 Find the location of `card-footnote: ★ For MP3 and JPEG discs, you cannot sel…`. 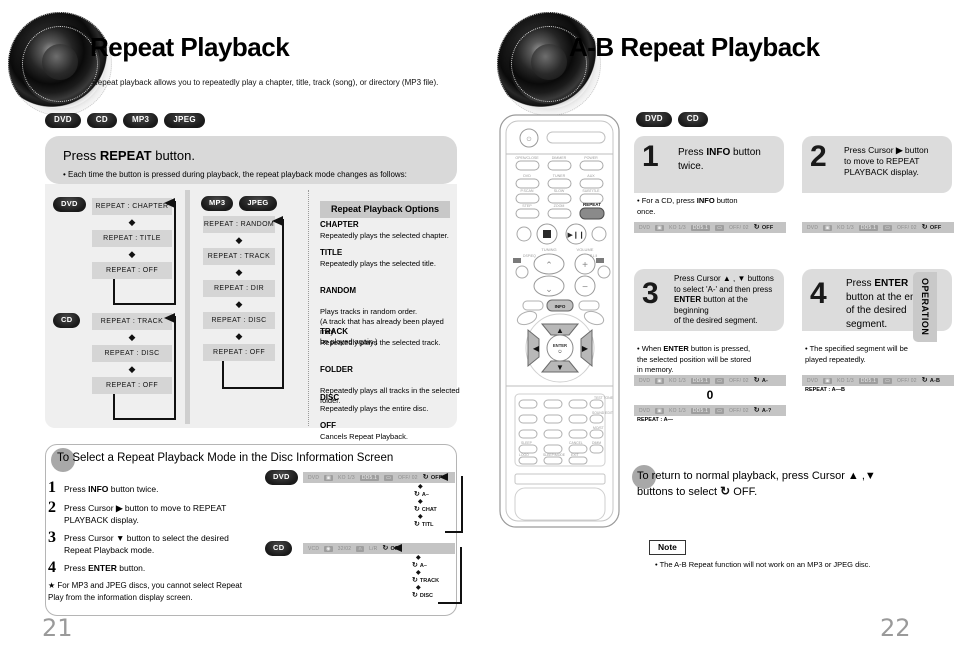

card-footnote: ★ For MP3 and JPEG discs, you cannot sel… is located at coordinates (145, 591).